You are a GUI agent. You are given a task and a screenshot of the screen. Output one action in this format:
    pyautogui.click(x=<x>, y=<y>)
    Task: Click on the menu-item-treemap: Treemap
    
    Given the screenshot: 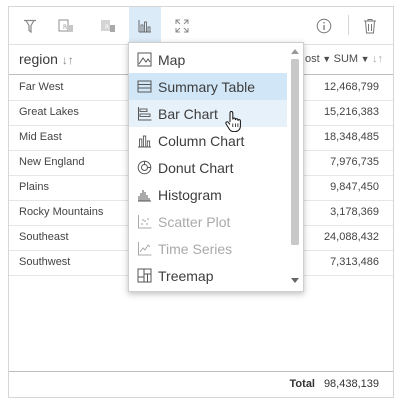 What is the action you would take?
    pyautogui.click(x=208, y=275)
    